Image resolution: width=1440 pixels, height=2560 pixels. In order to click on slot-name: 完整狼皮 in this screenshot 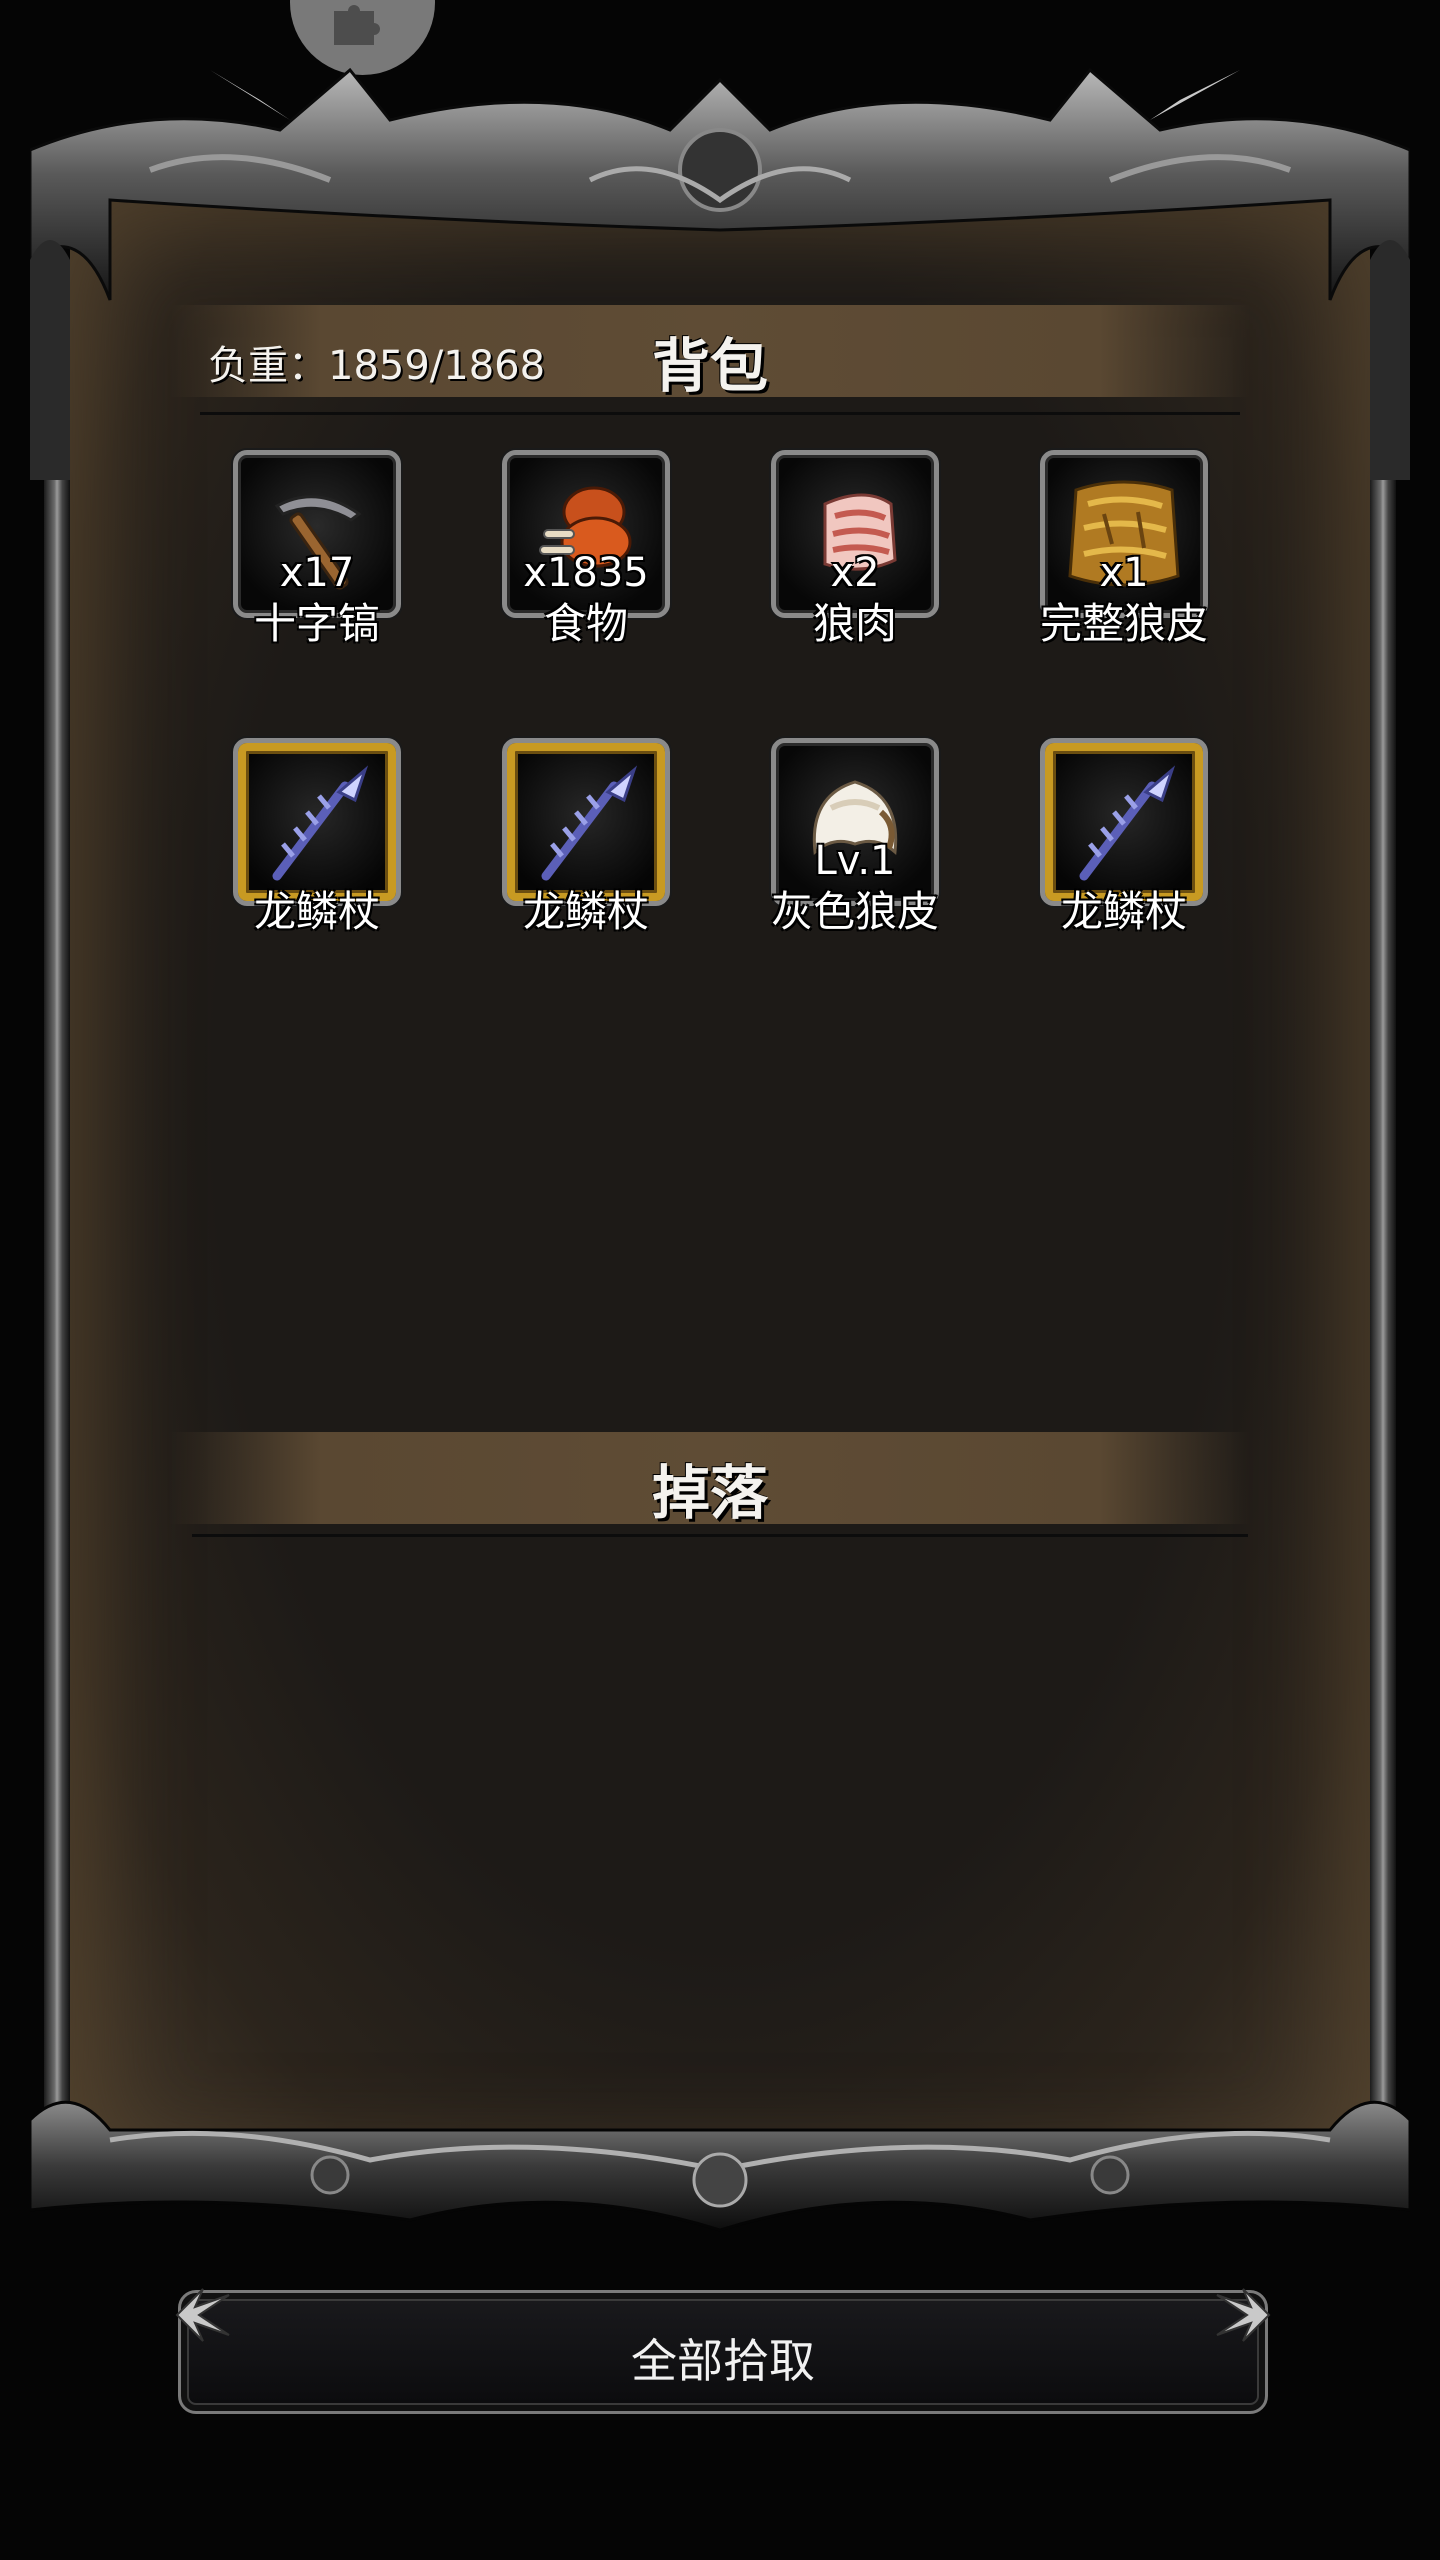, I will do `click(1123, 623)`.